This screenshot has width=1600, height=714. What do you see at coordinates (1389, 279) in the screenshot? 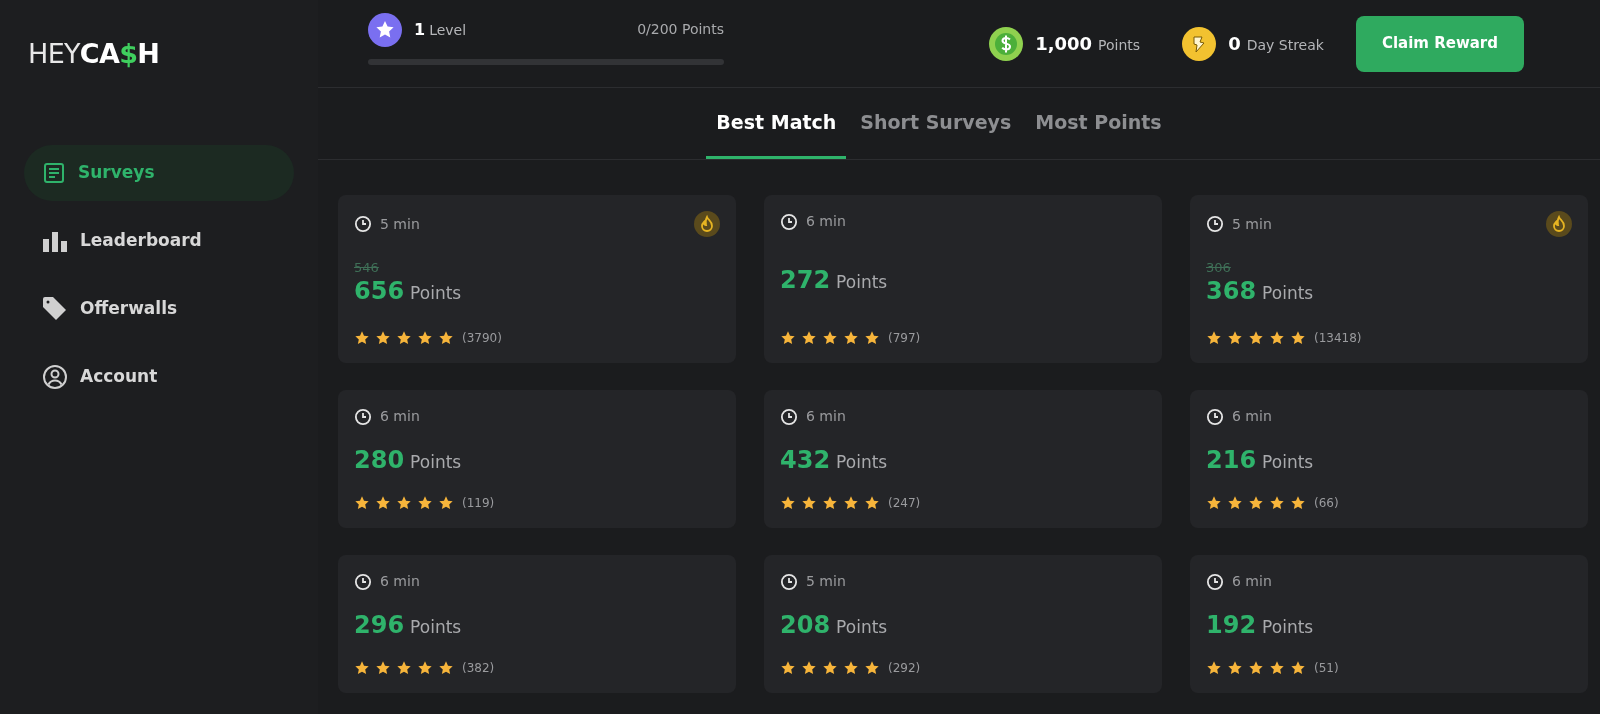
I see `survey-card: 5 min 306 368 Points (13418)` at bounding box center [1389, 279].